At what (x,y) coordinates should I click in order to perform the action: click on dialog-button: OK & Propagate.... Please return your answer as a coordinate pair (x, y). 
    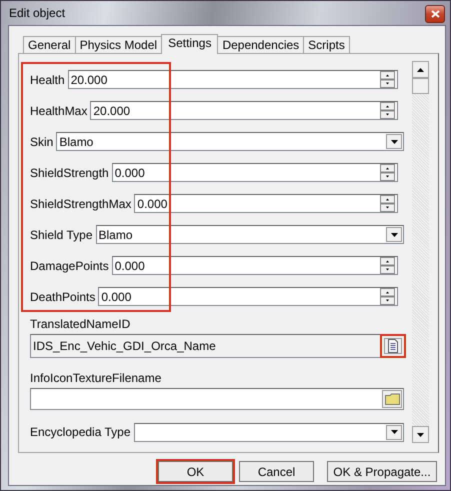
    Looking at the image, I should click on (382, 471).